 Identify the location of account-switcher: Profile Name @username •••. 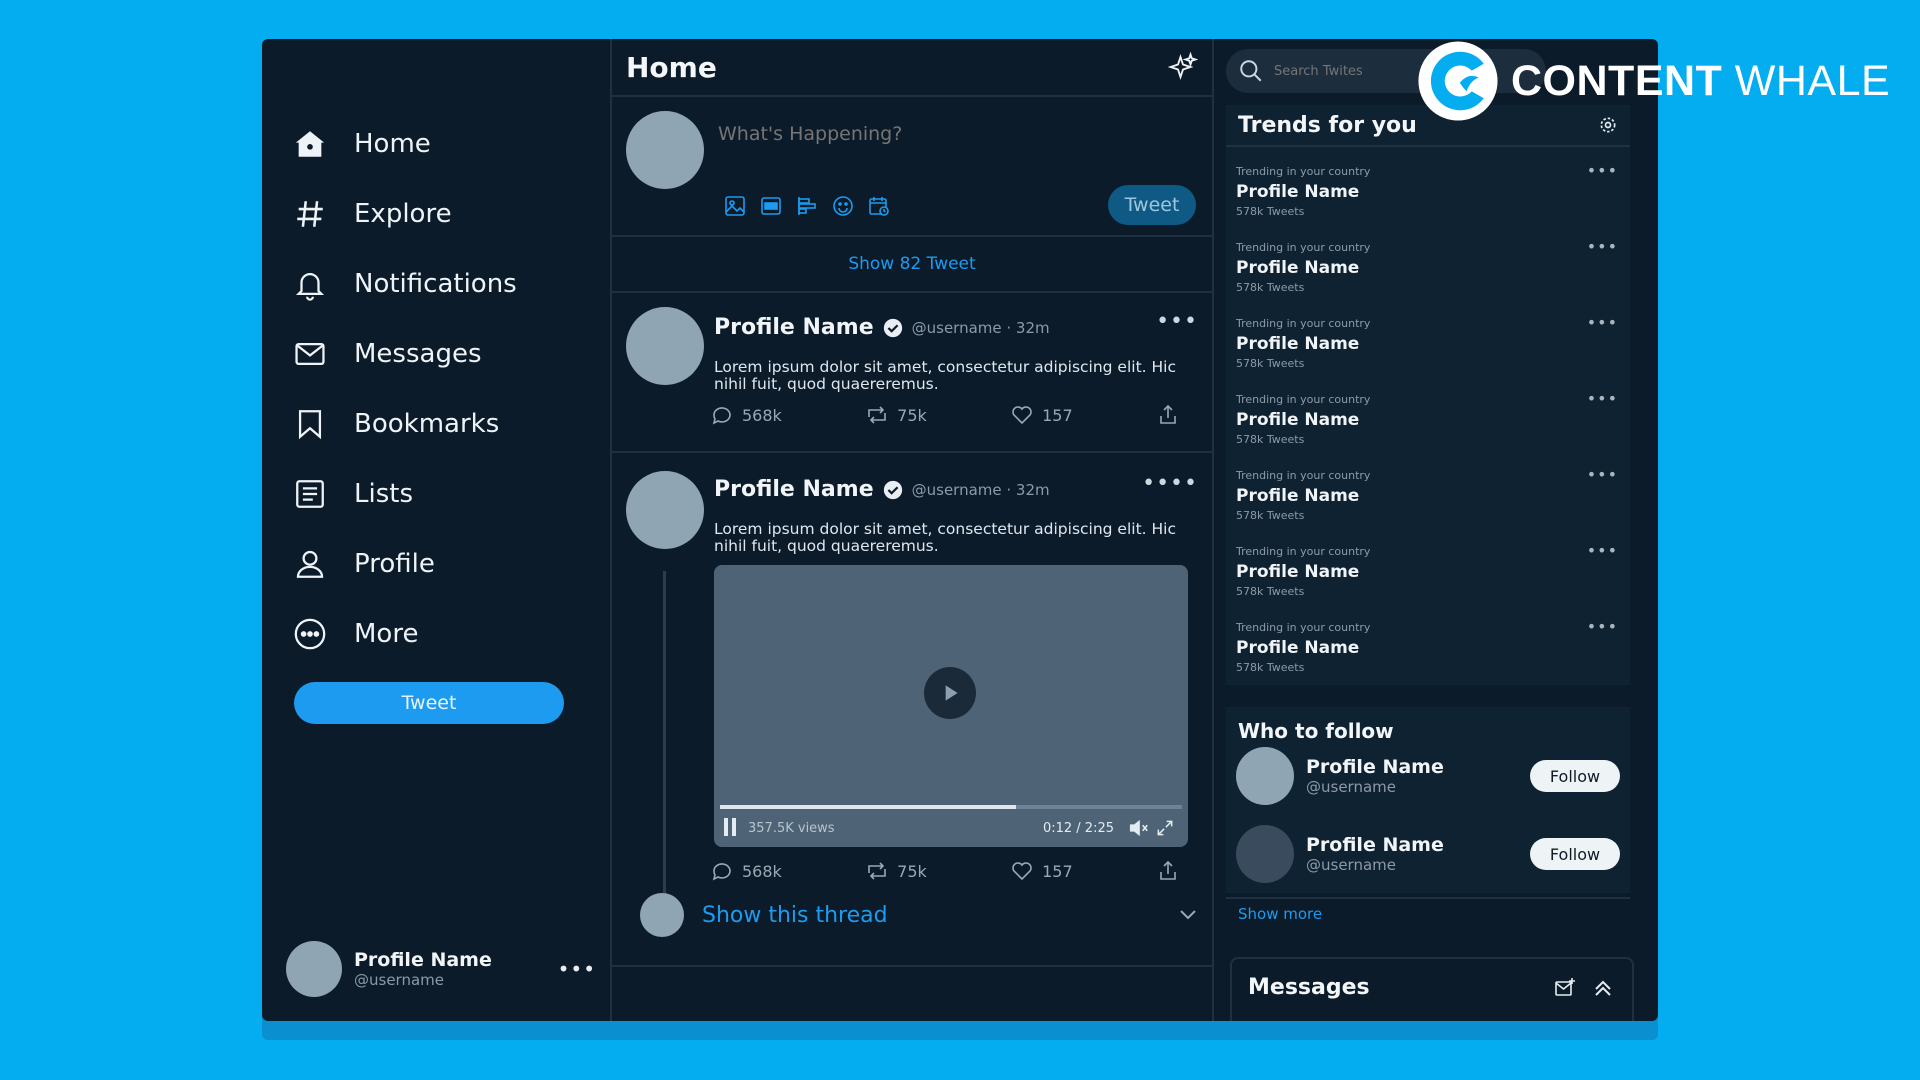
(441, 969).